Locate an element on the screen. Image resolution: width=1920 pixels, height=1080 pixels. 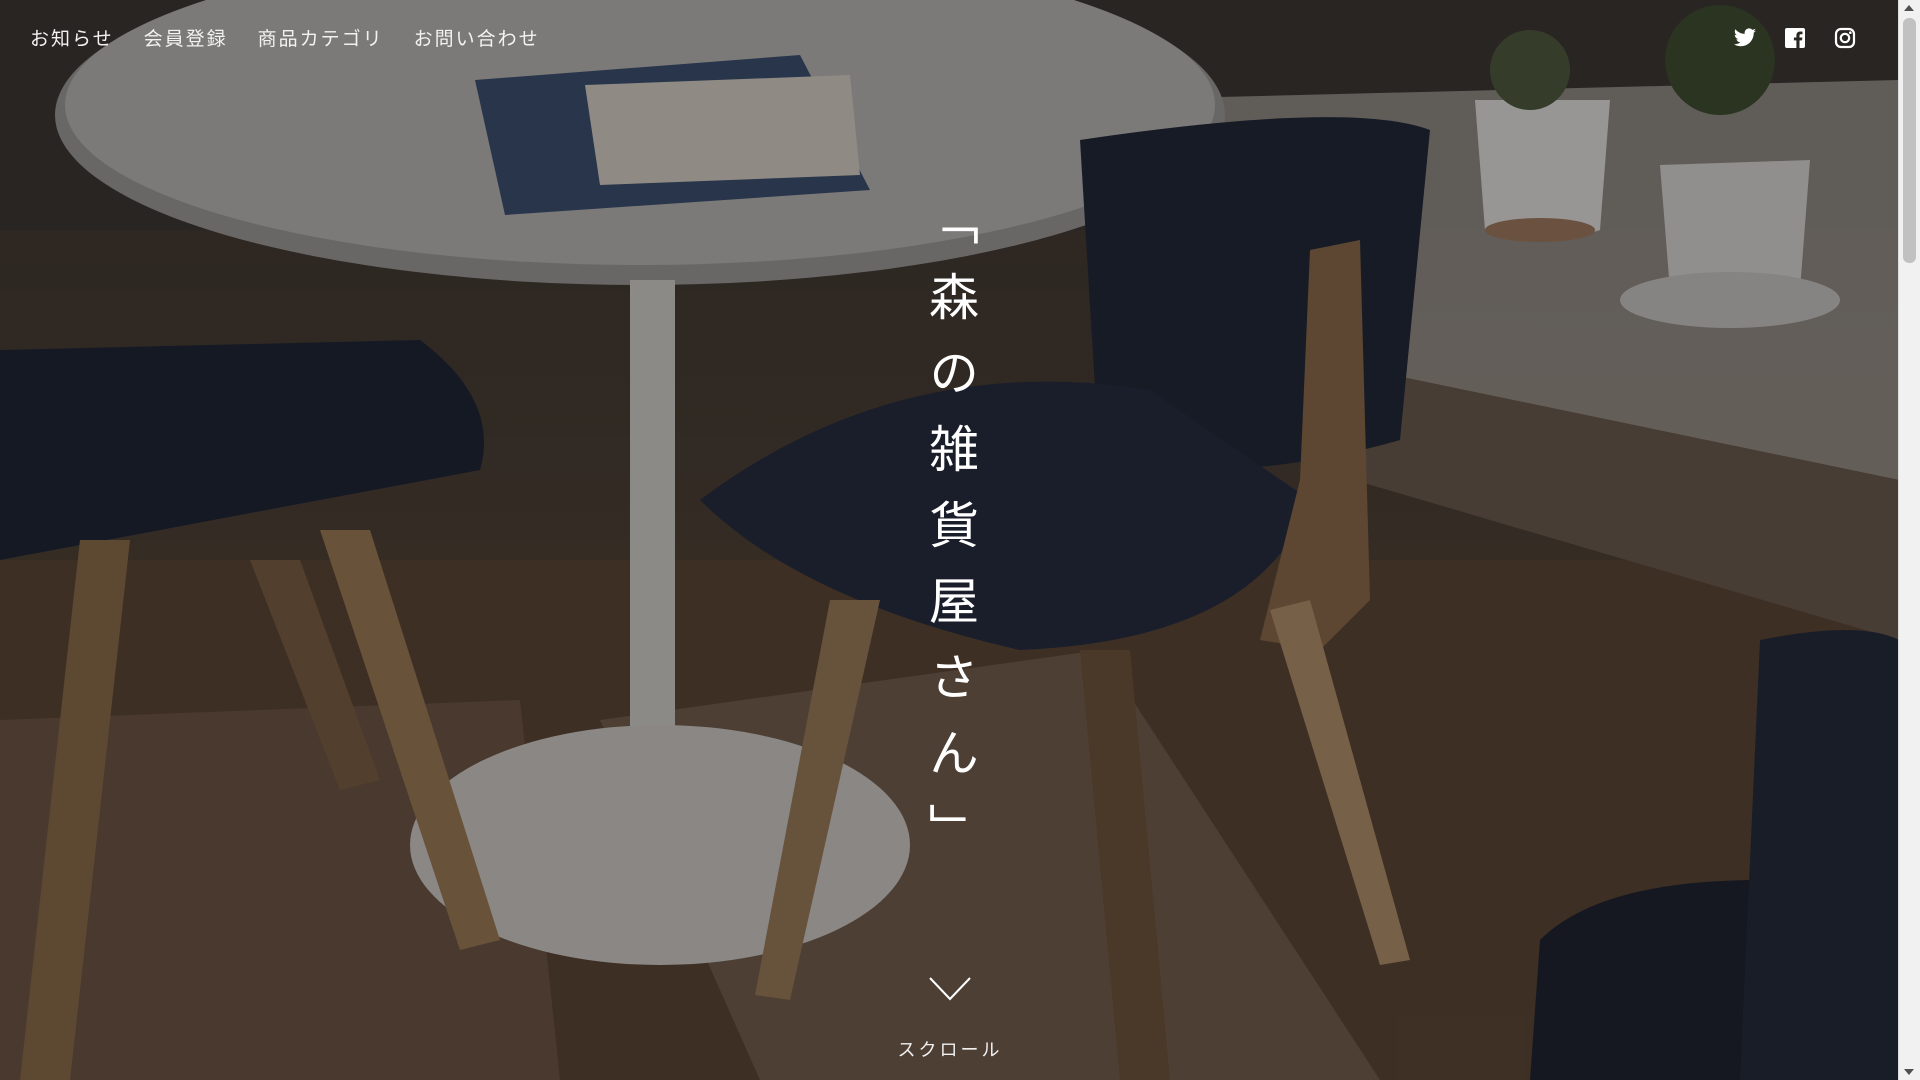
nav-item-contact: お問い合わせ is located at coordinates (477, 37).